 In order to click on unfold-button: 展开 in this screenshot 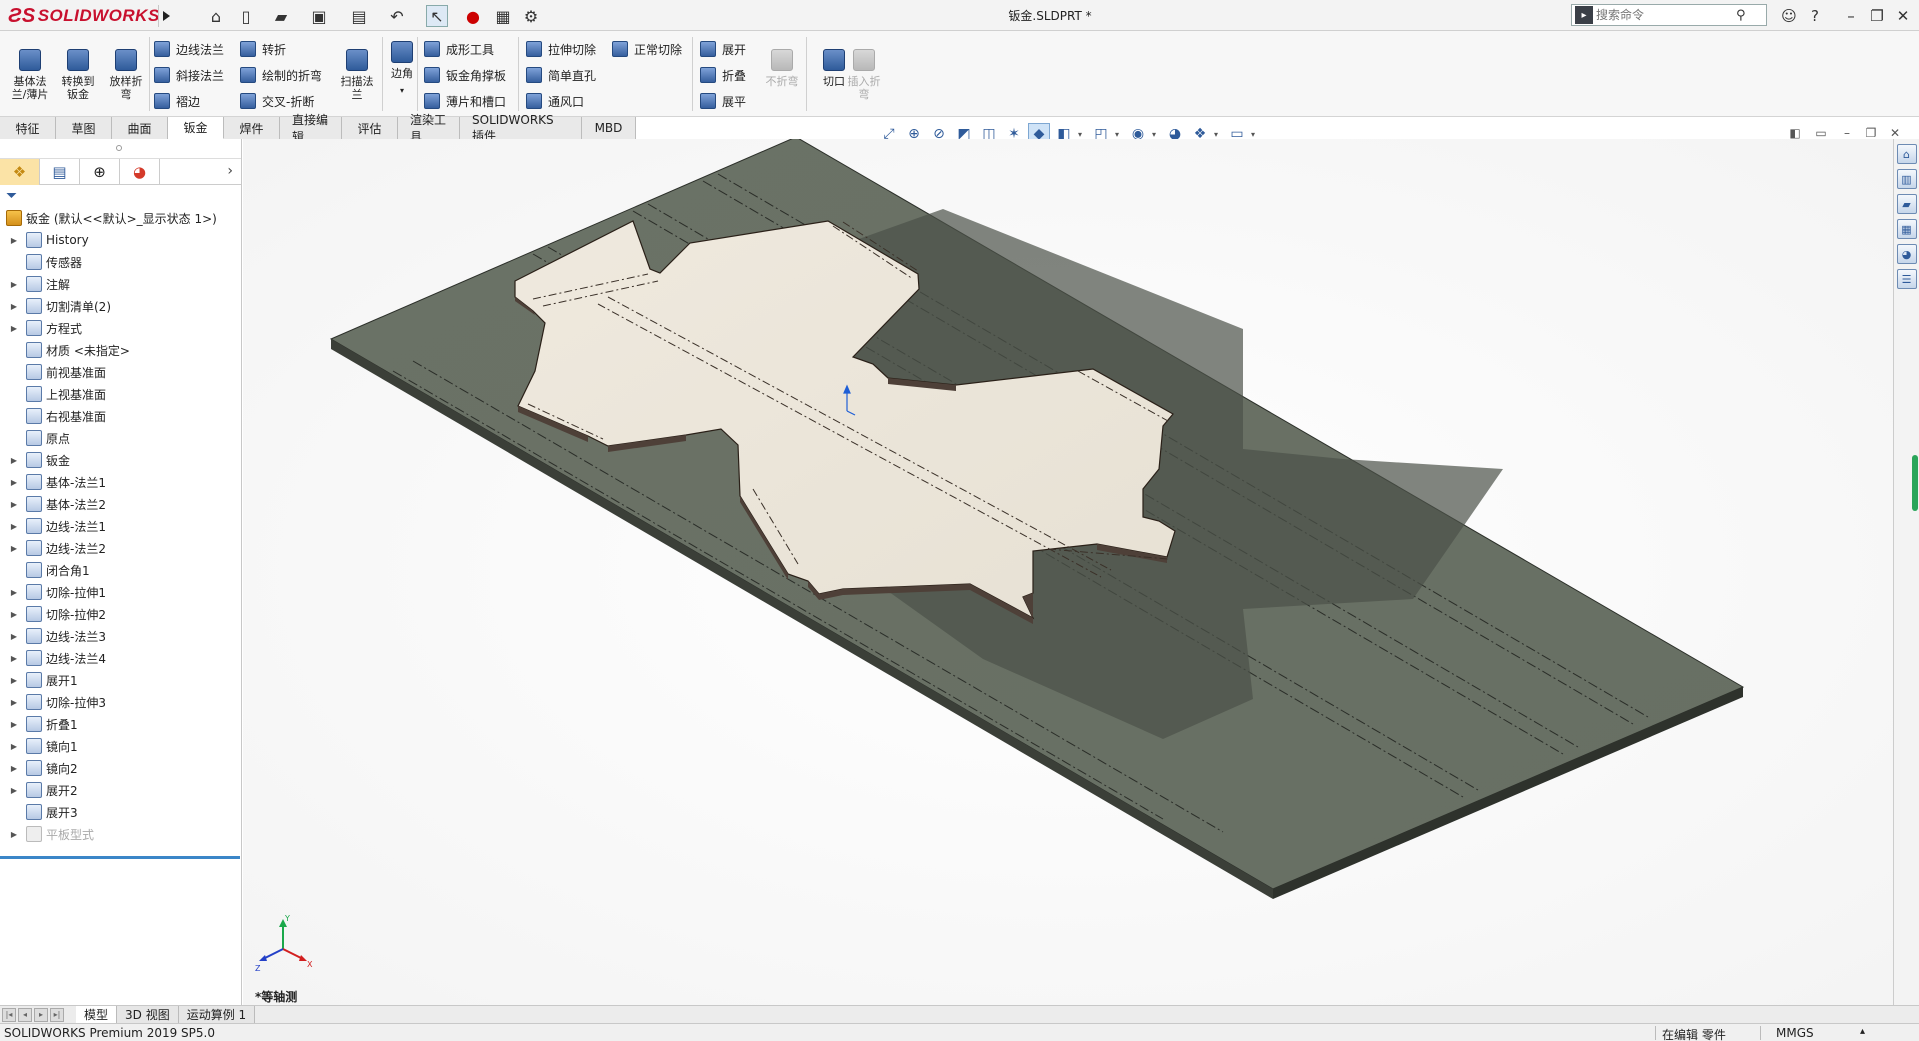, I will do `click(723, 49)`.